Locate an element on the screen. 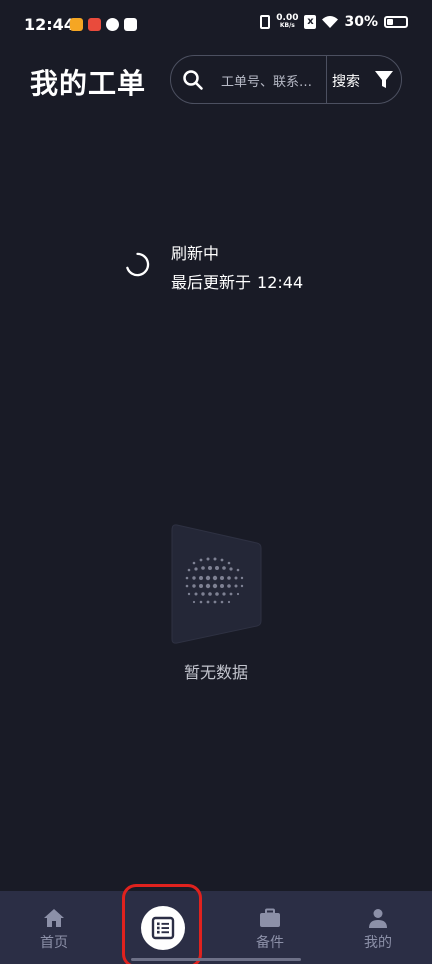  briefcase-icon is located at coordinates (270, 917).